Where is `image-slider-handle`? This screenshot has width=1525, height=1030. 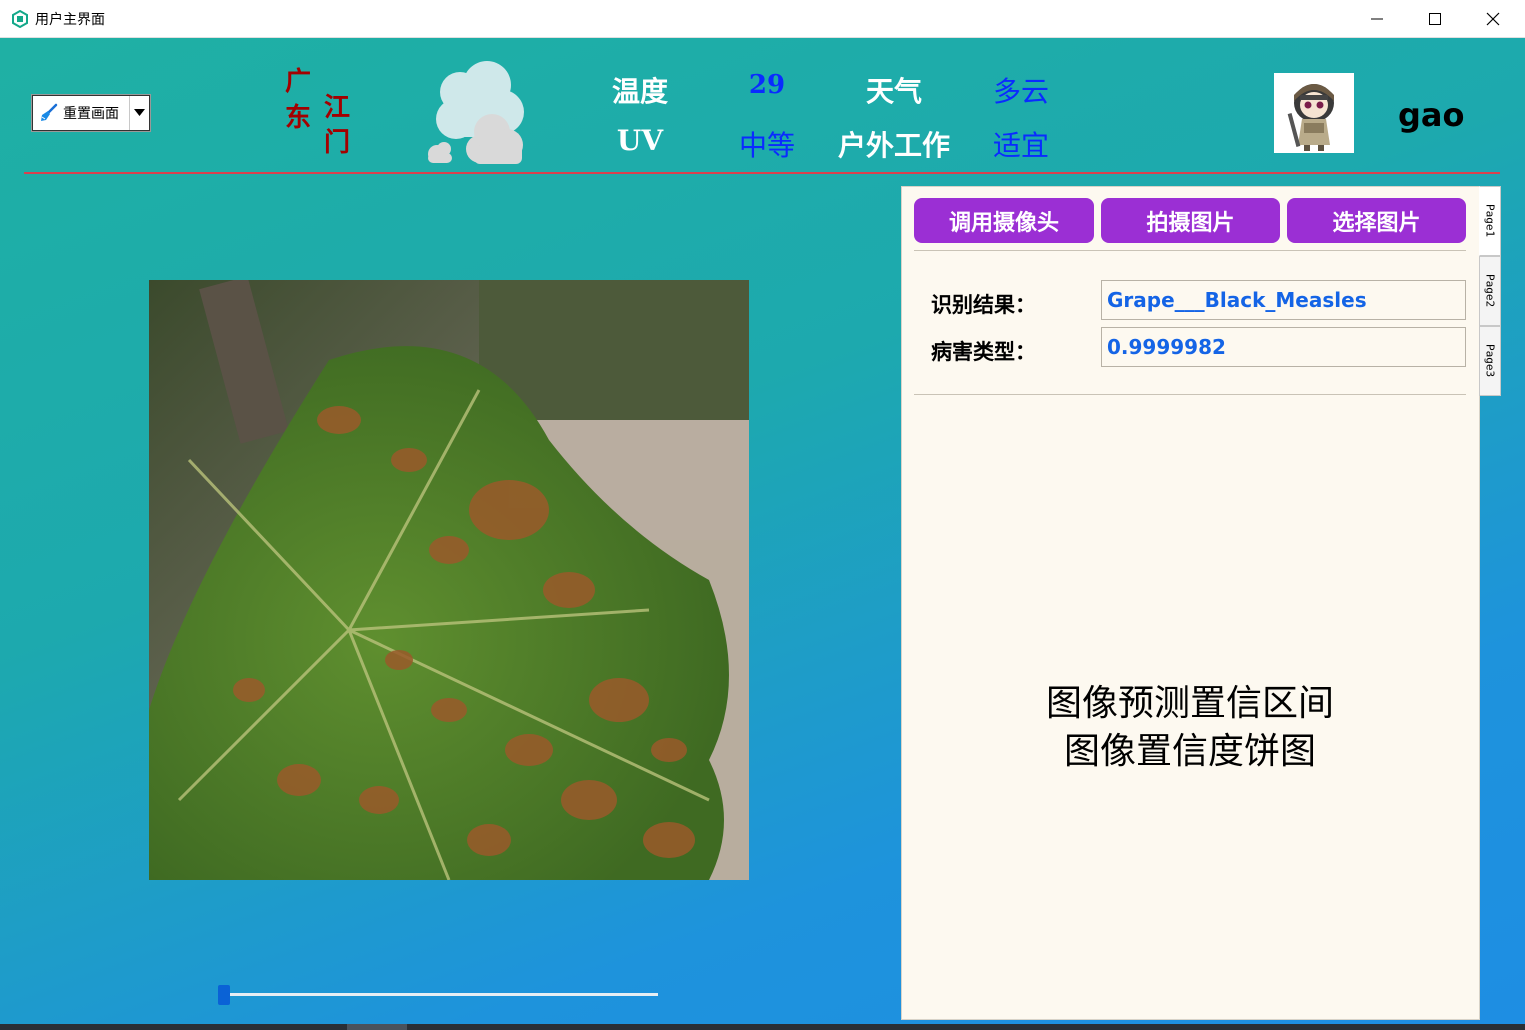
image-slider-handle is located at coordinates (224, 995).